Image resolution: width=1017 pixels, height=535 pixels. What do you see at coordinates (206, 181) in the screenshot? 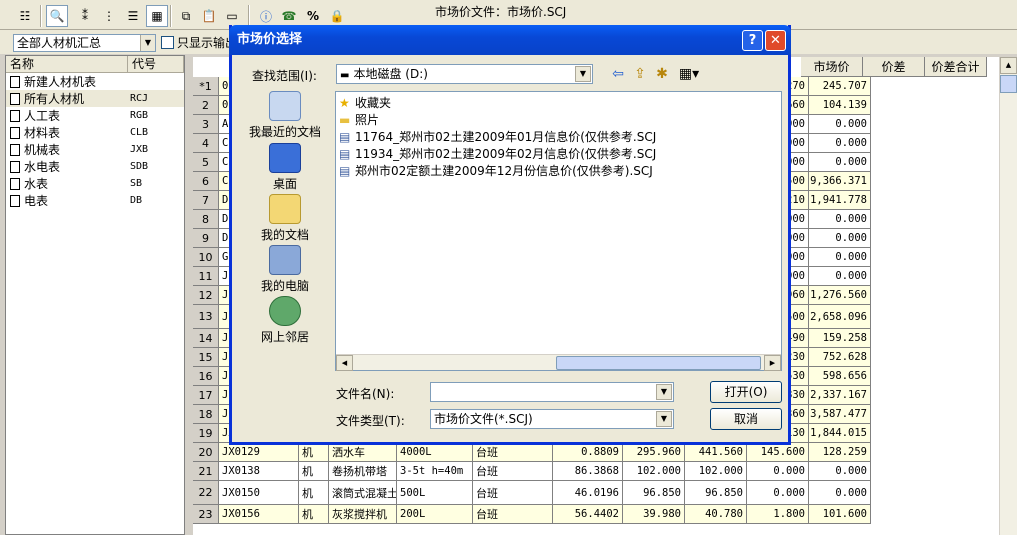
I see `table-cell-n: 6` at bounding box center [206, 181].